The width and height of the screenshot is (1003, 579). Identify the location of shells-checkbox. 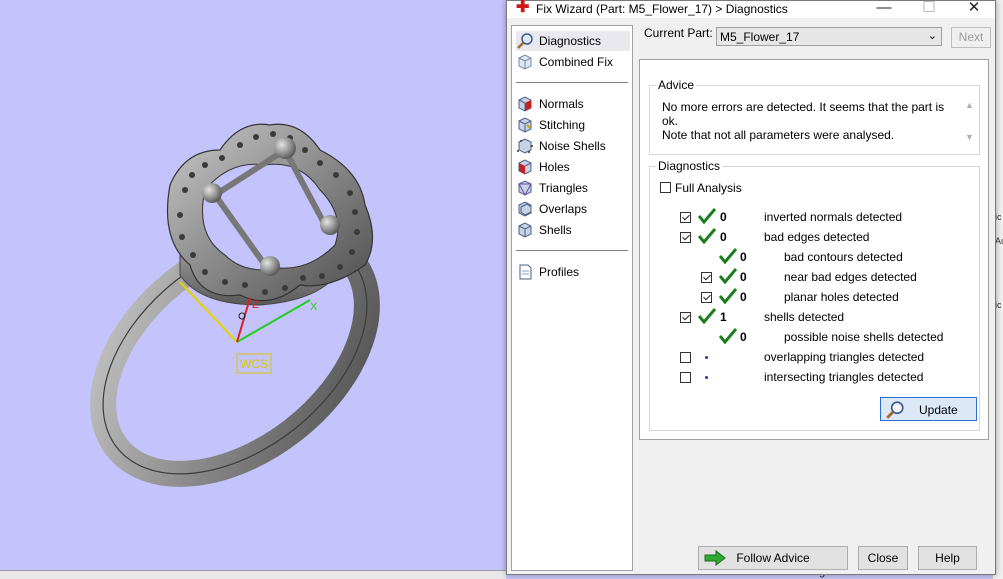
(685, 317).